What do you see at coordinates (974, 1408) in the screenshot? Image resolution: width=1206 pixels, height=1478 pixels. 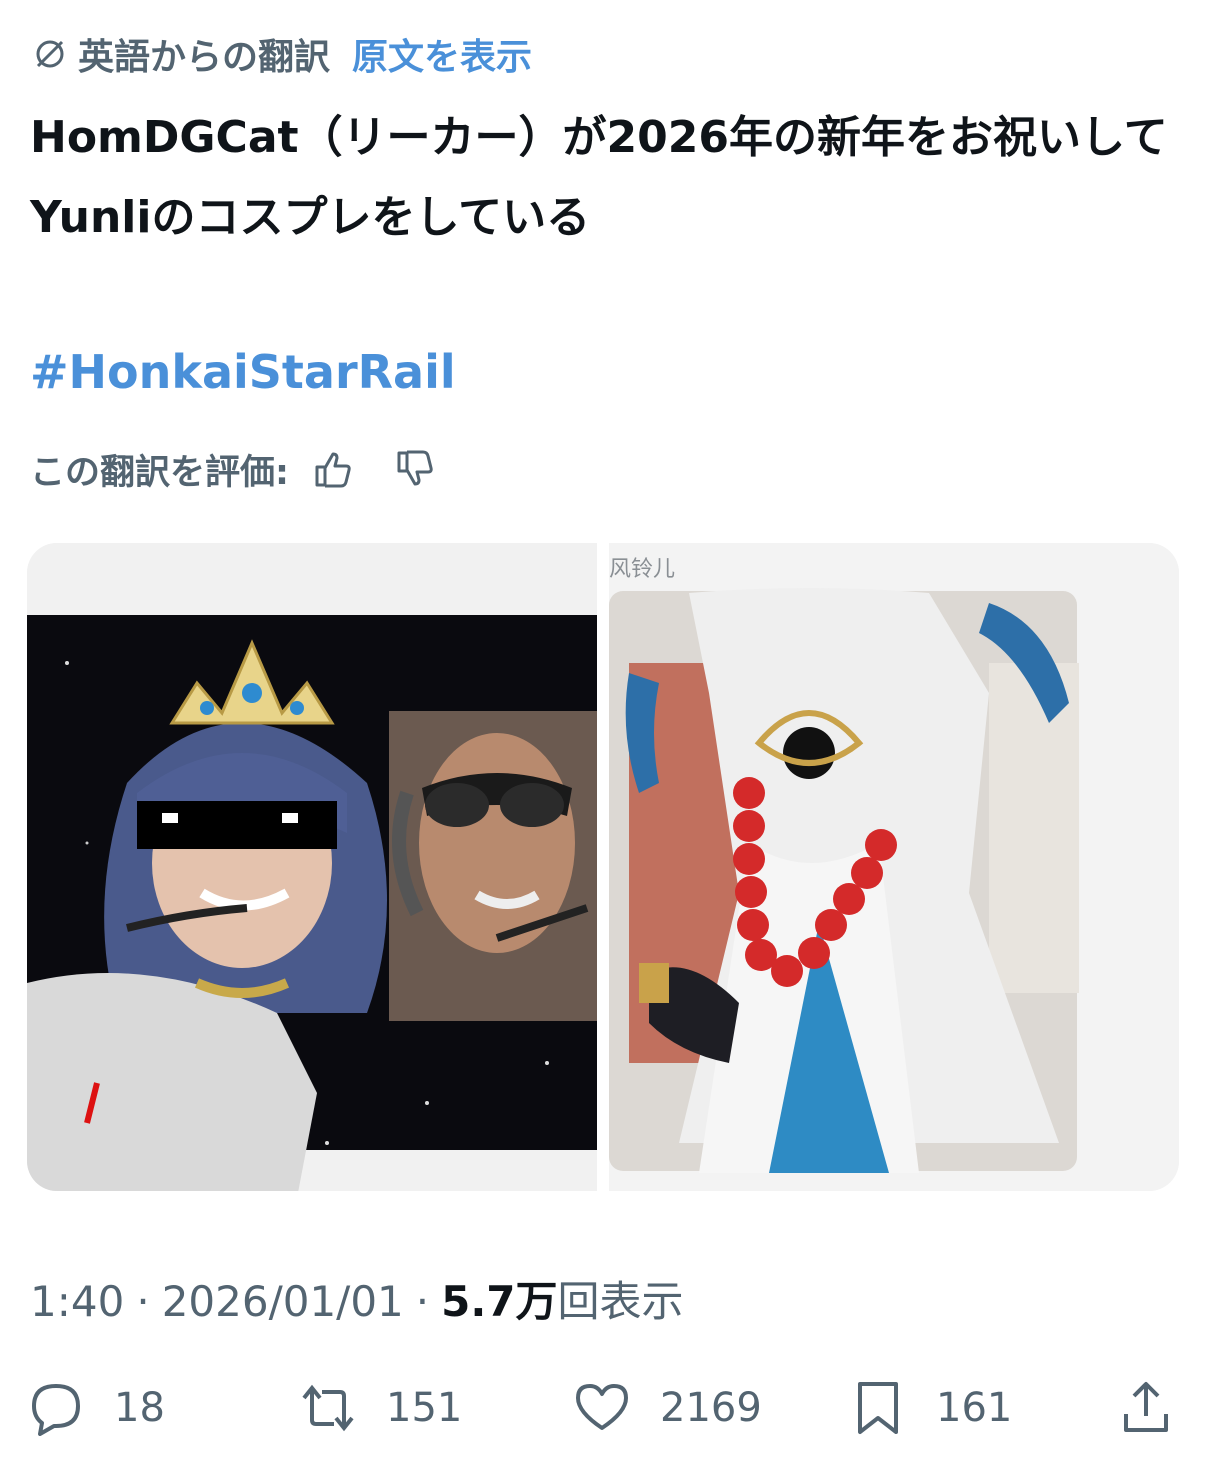 I see `bookmark-count: 161` at bounding box center [974, 1408].